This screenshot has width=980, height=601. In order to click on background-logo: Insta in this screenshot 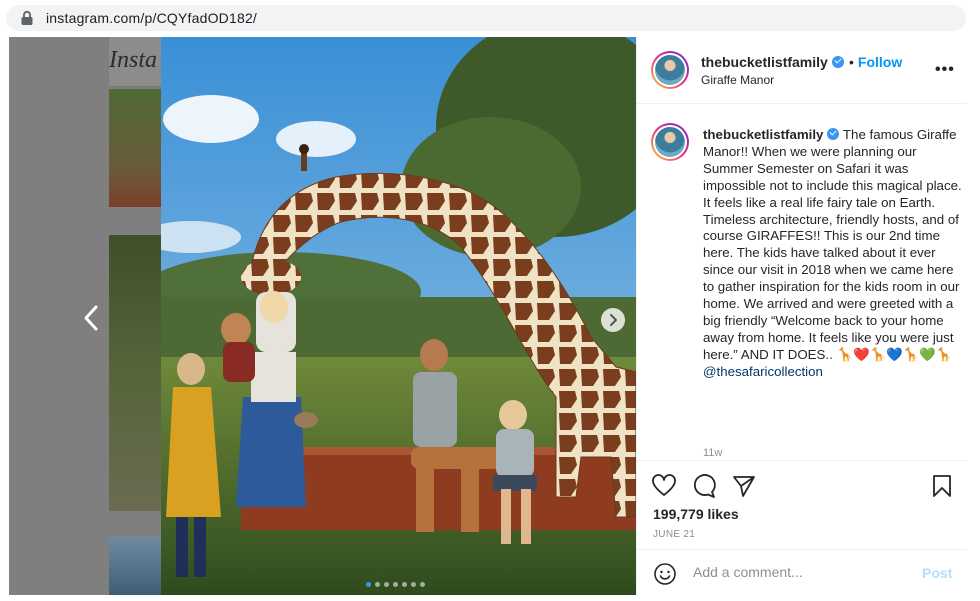, I will do `click(133, 60)`.